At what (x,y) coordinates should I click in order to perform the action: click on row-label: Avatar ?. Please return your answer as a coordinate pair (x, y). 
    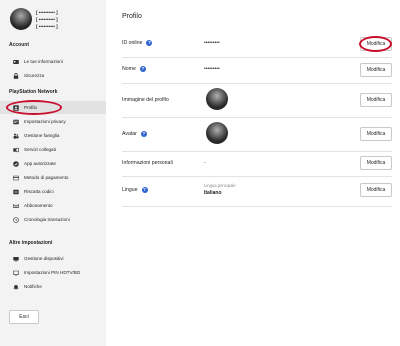
    Looking at the image, I should click on (134, 134).